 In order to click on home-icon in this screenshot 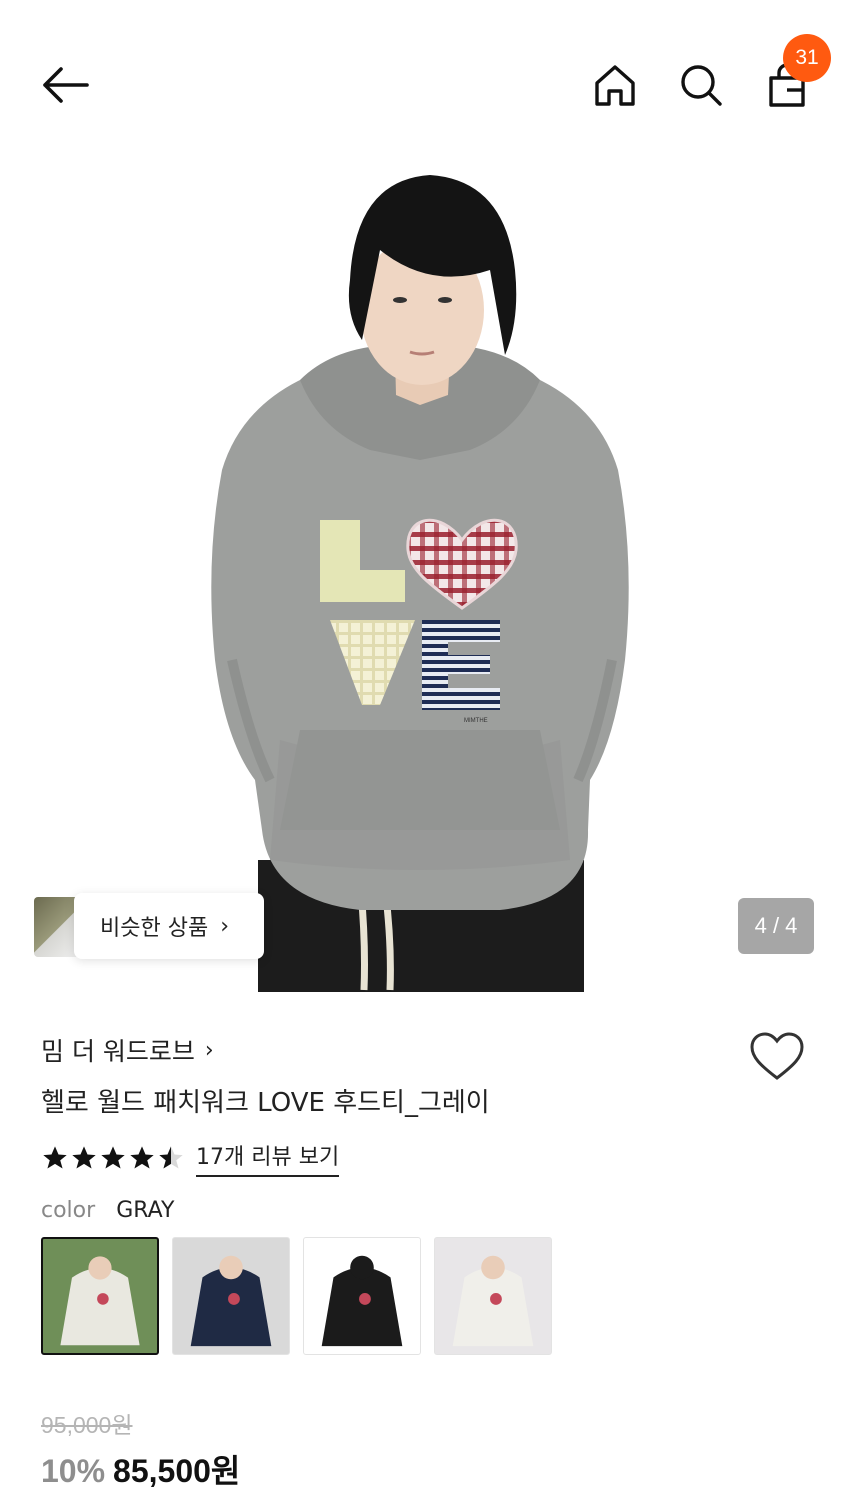, I will do `click(615, 85)`.